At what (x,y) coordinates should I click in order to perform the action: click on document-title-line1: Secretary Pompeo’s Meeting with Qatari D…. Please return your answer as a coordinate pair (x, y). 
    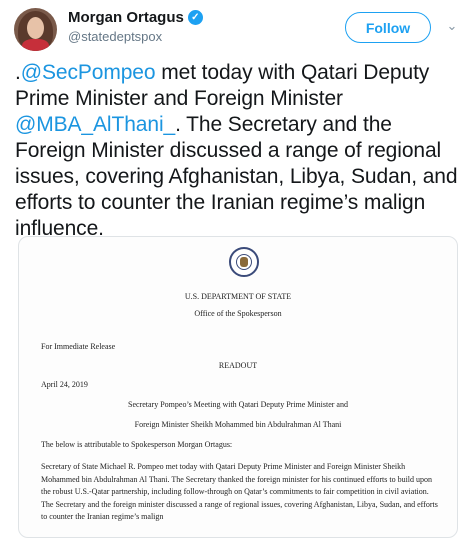
    Looking at the image, I should click on (238, 404).